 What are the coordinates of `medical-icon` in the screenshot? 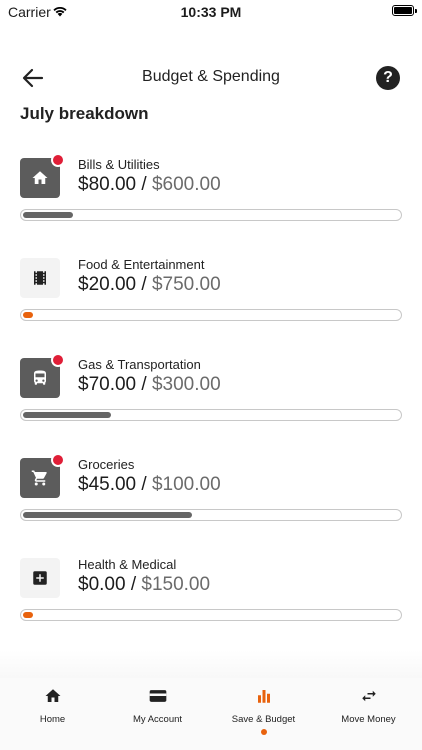 It's located at (40, 578).